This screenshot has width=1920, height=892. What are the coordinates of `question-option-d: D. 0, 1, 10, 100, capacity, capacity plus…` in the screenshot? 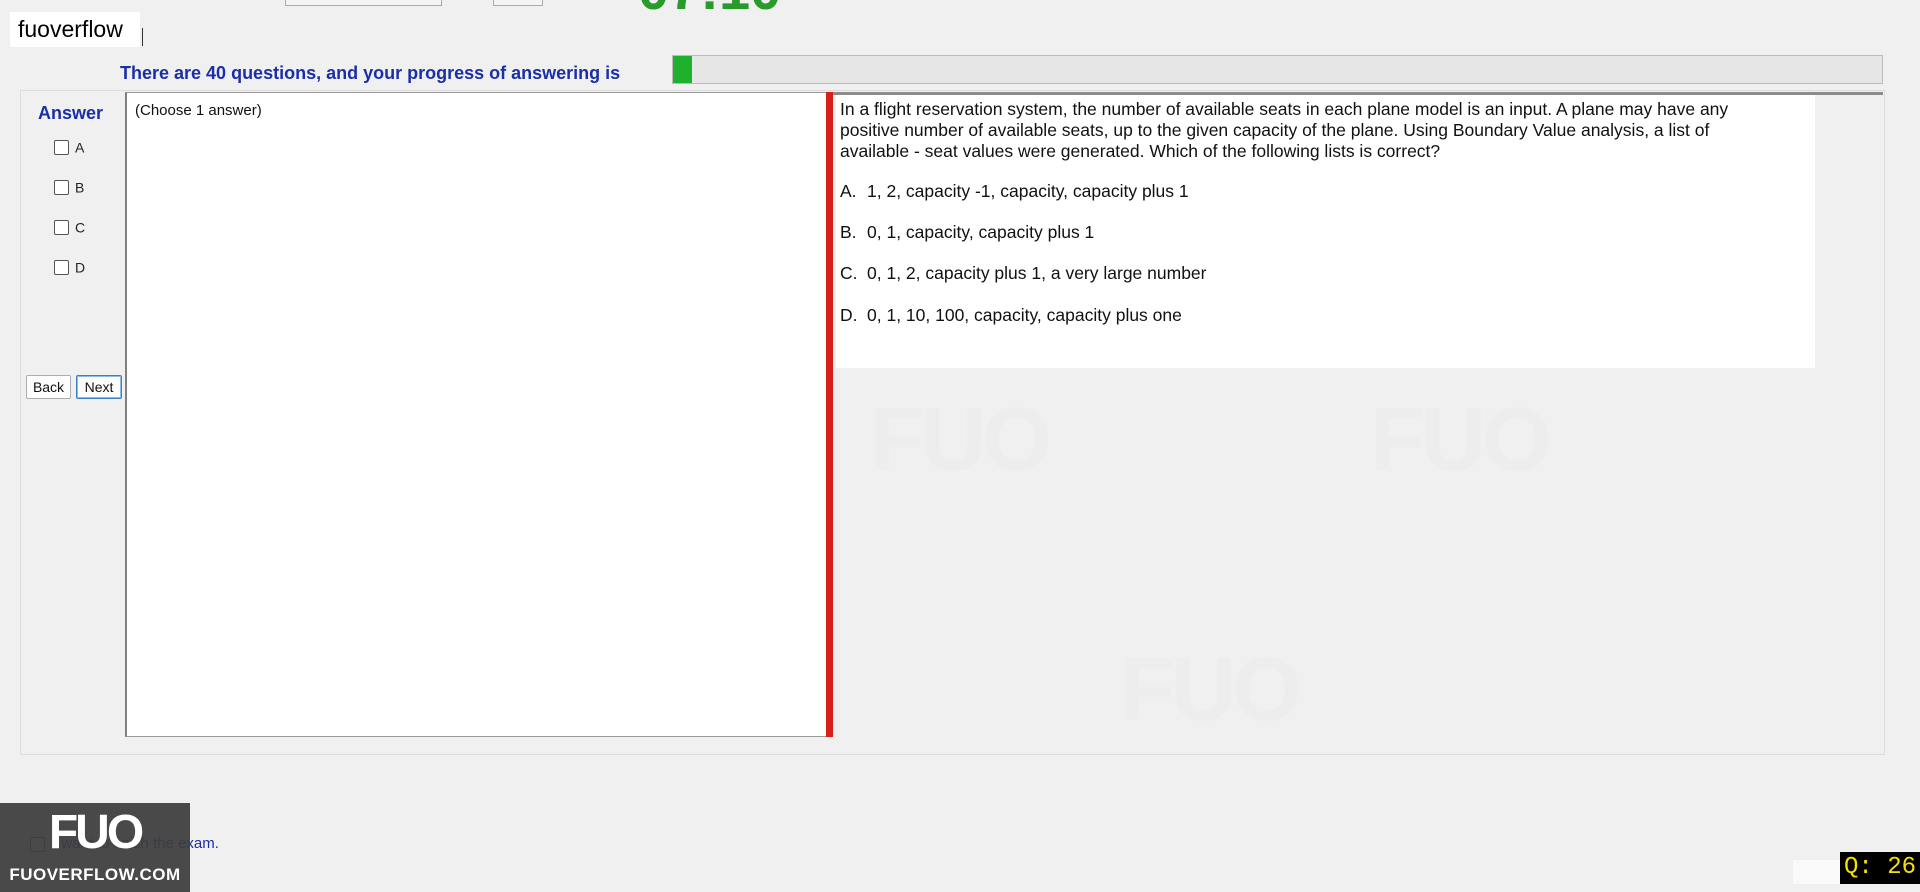 It's located at (1011, 315).